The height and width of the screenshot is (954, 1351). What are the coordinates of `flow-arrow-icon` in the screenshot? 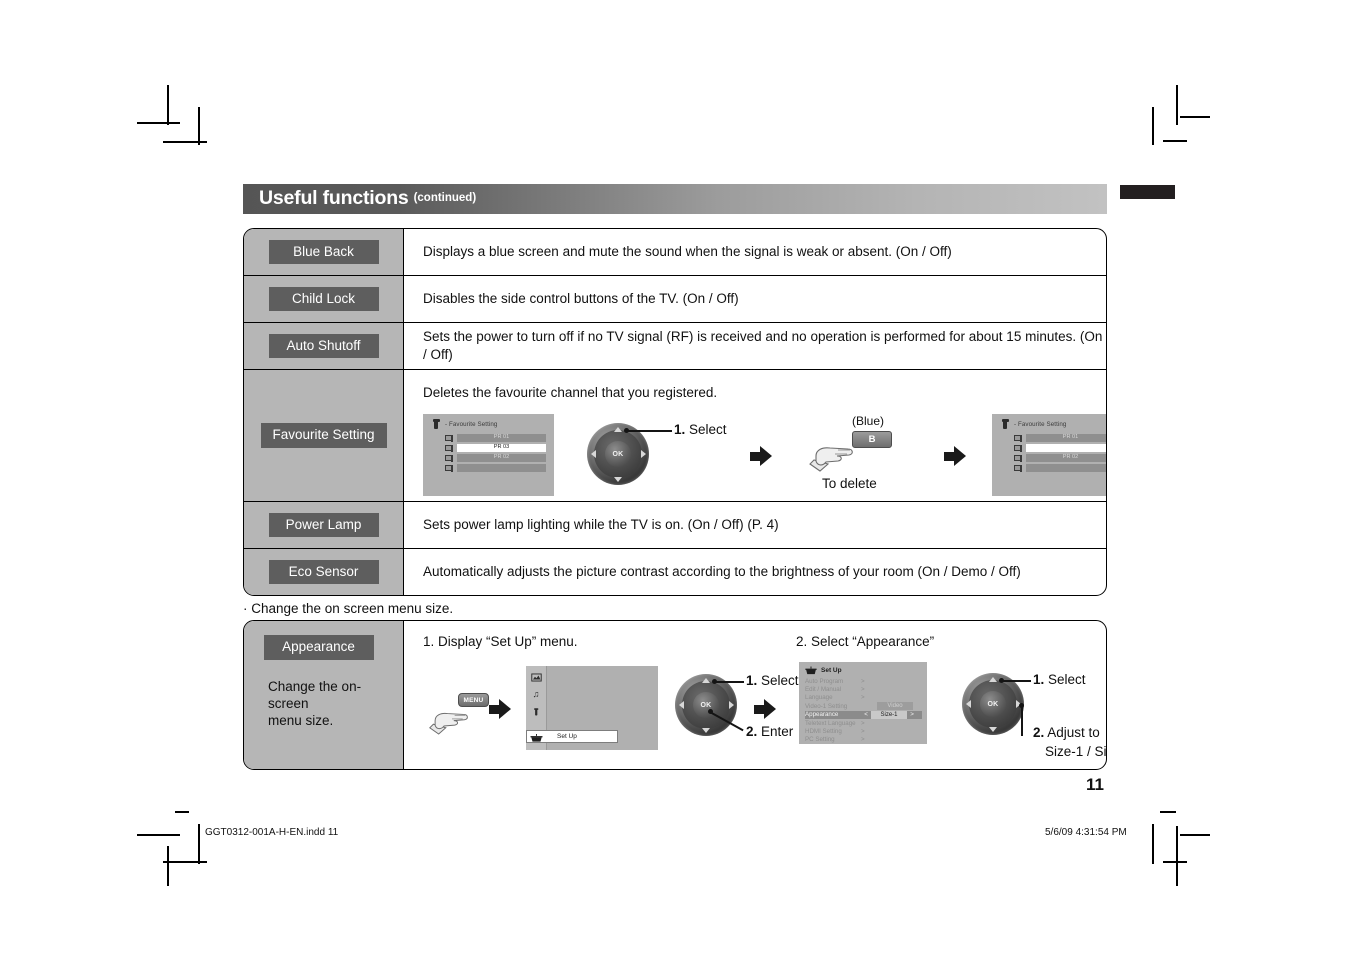 It's located at (765, 709).